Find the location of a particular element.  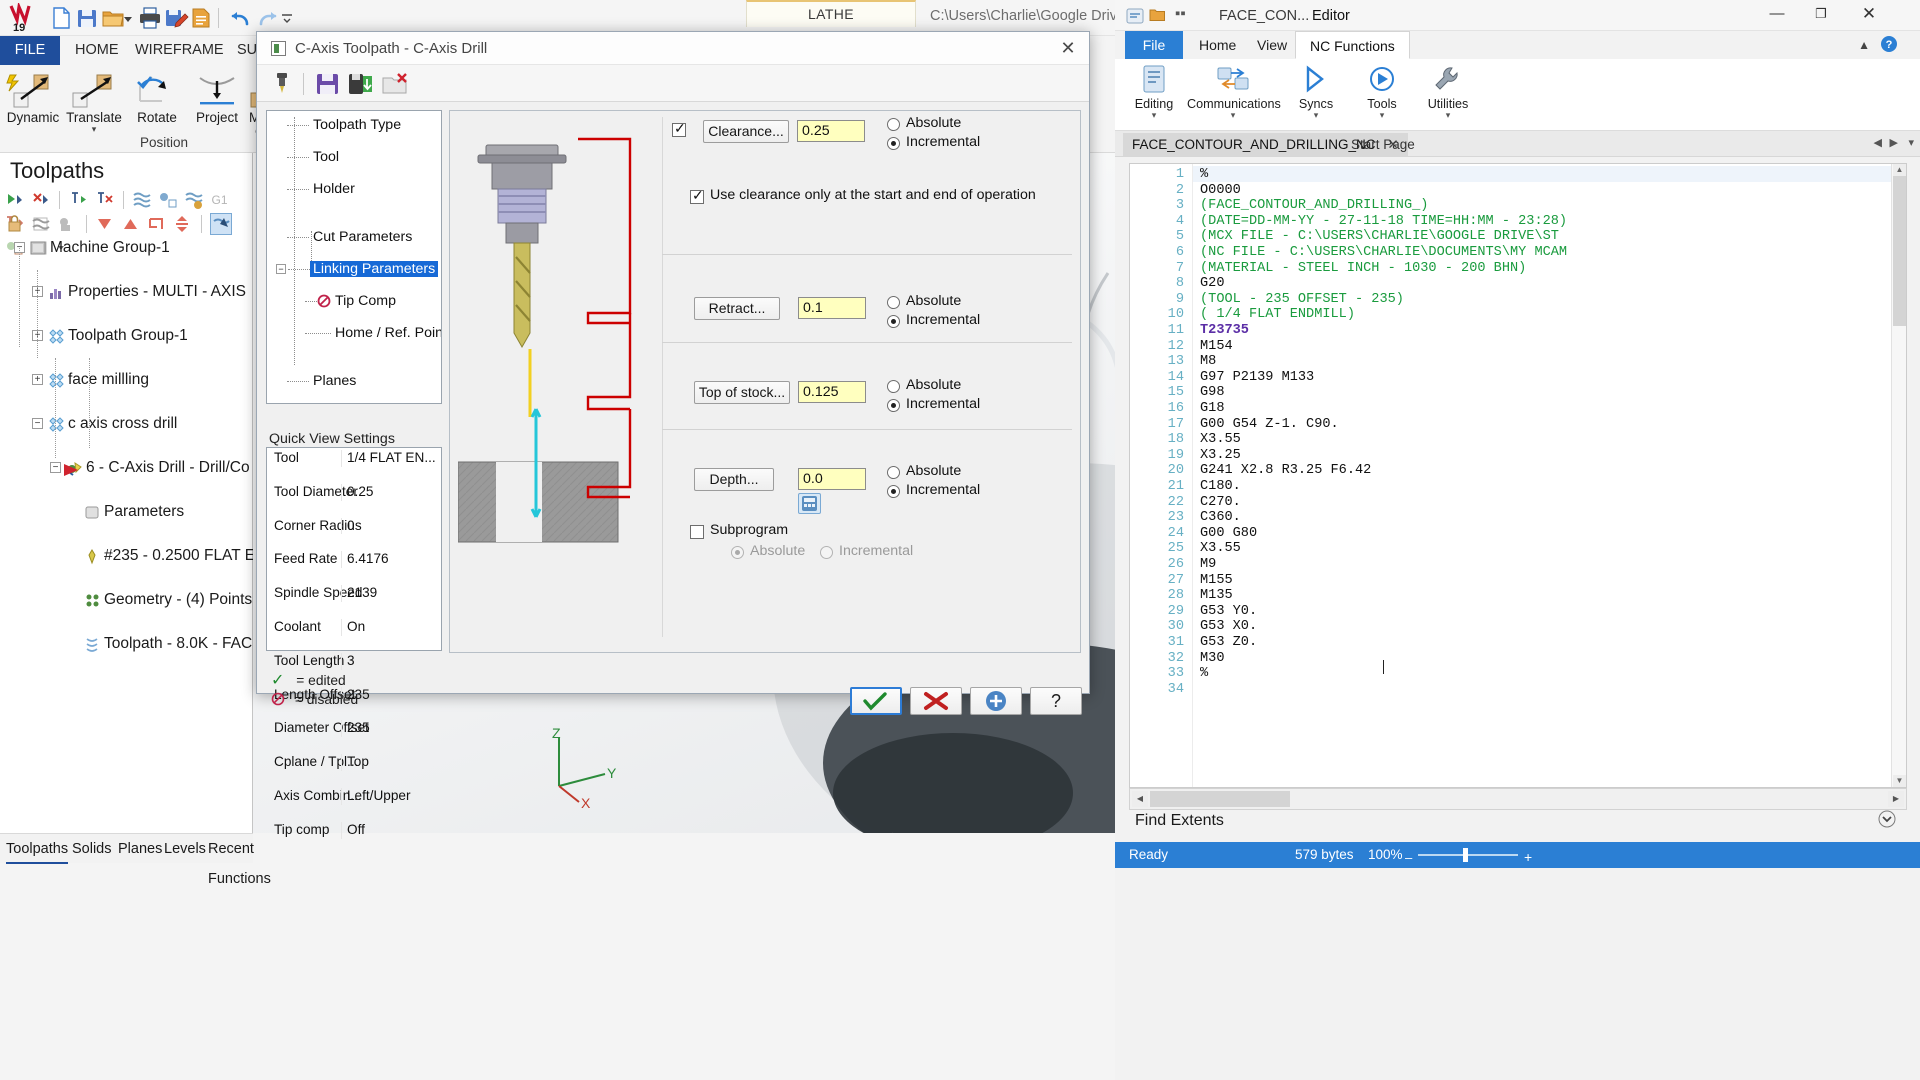

code-expert-editor-tab-label: Editor is located at coordinates (1331, 16).